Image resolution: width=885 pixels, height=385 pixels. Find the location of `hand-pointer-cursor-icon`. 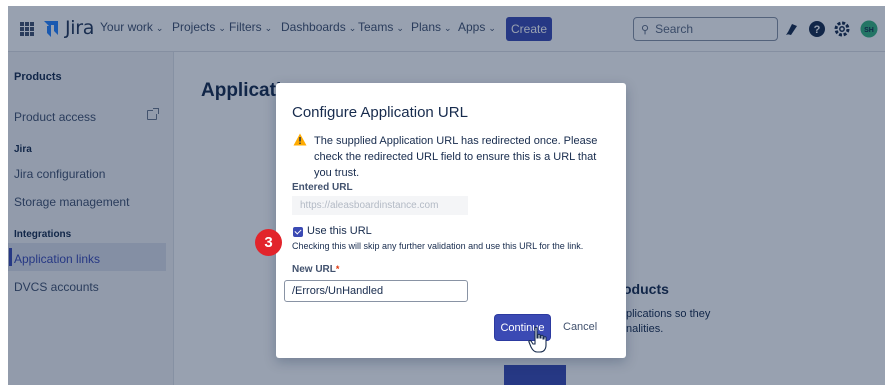

hand-pointer-cursor-icon is located at coordinates (537, 339).